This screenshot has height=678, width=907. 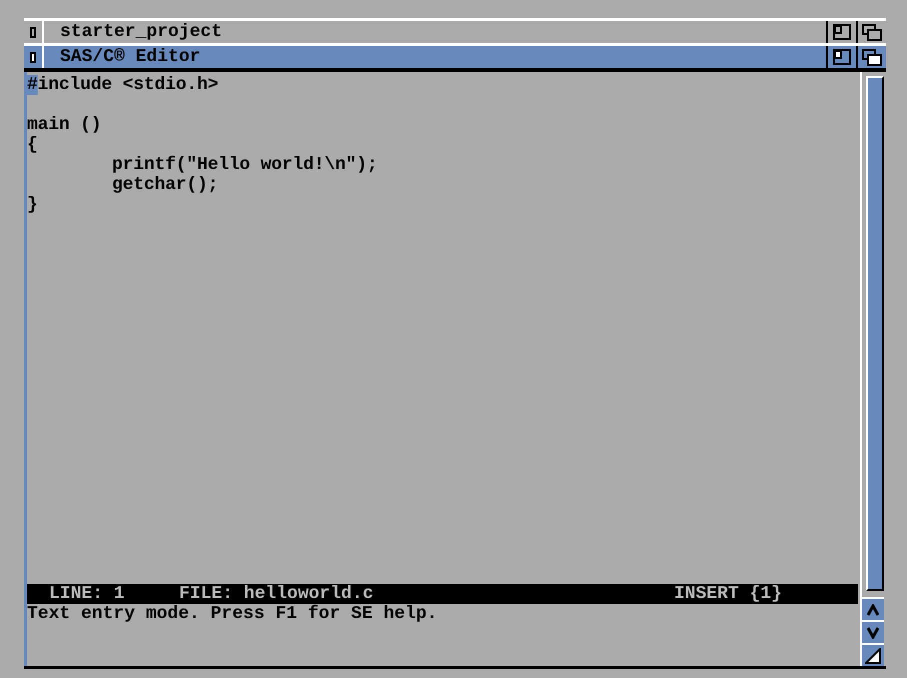 I want to click on line-indicator: LINE: 1, so click(x=87, y=594).